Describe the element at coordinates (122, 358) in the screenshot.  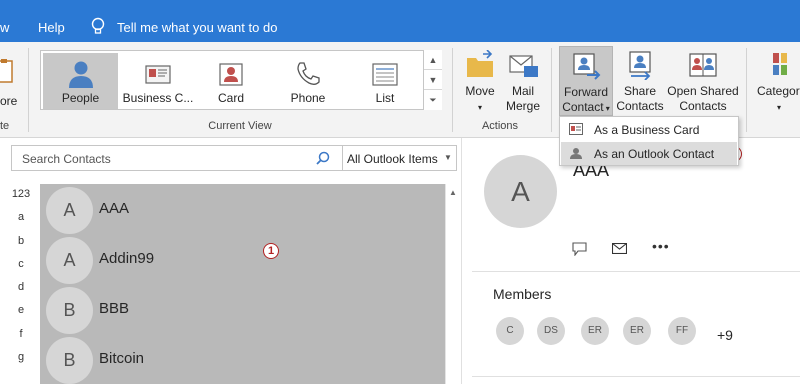
I see `contact-name: Bitcoin` at that location.